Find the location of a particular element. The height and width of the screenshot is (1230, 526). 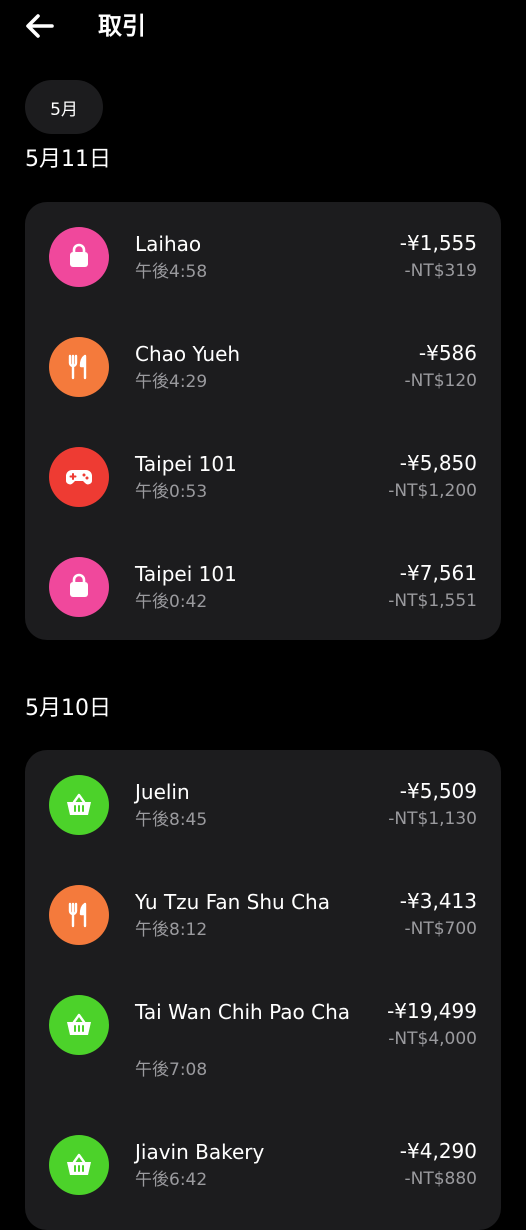

header: 取引 is located at coordinates (263, 28).